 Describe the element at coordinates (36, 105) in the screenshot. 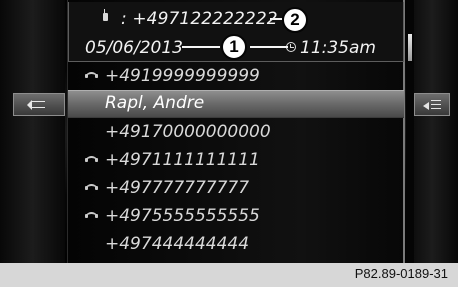

I see `back-arrow-icon` at that location.